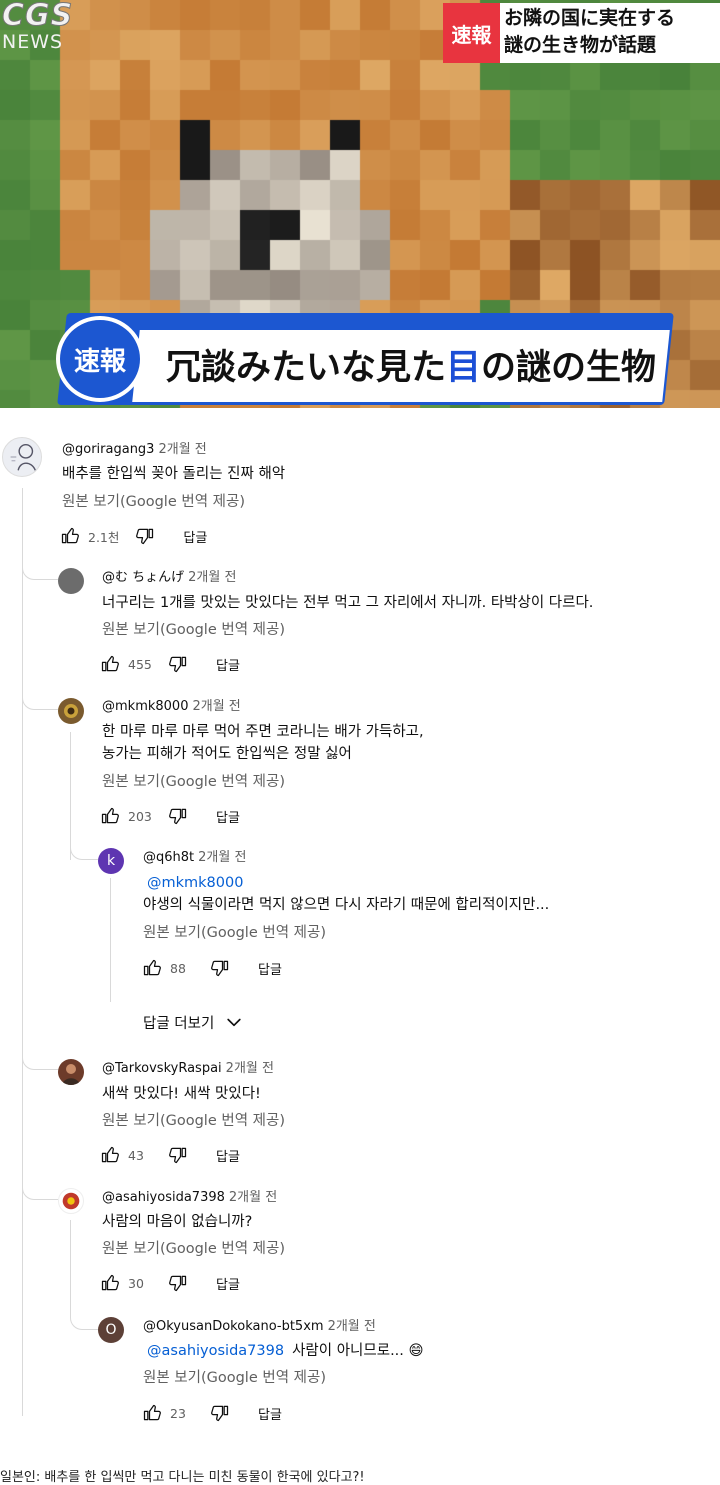 The image size is (720, 1485). Describe the element at coordinates (162, 1068) in the screenshot. I see `comment-author: @TarkovskyRaspai` at that location.